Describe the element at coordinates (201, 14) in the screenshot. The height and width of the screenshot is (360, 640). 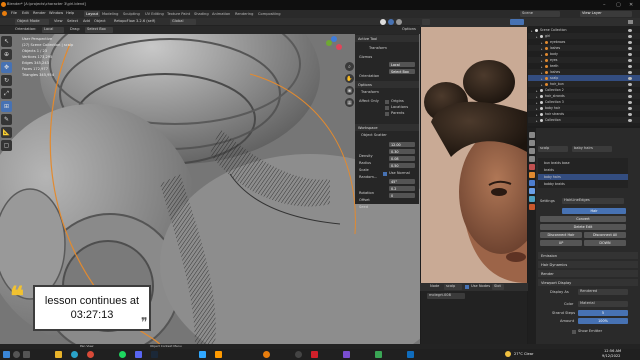
I see `tab-shading: Shading` at that location.